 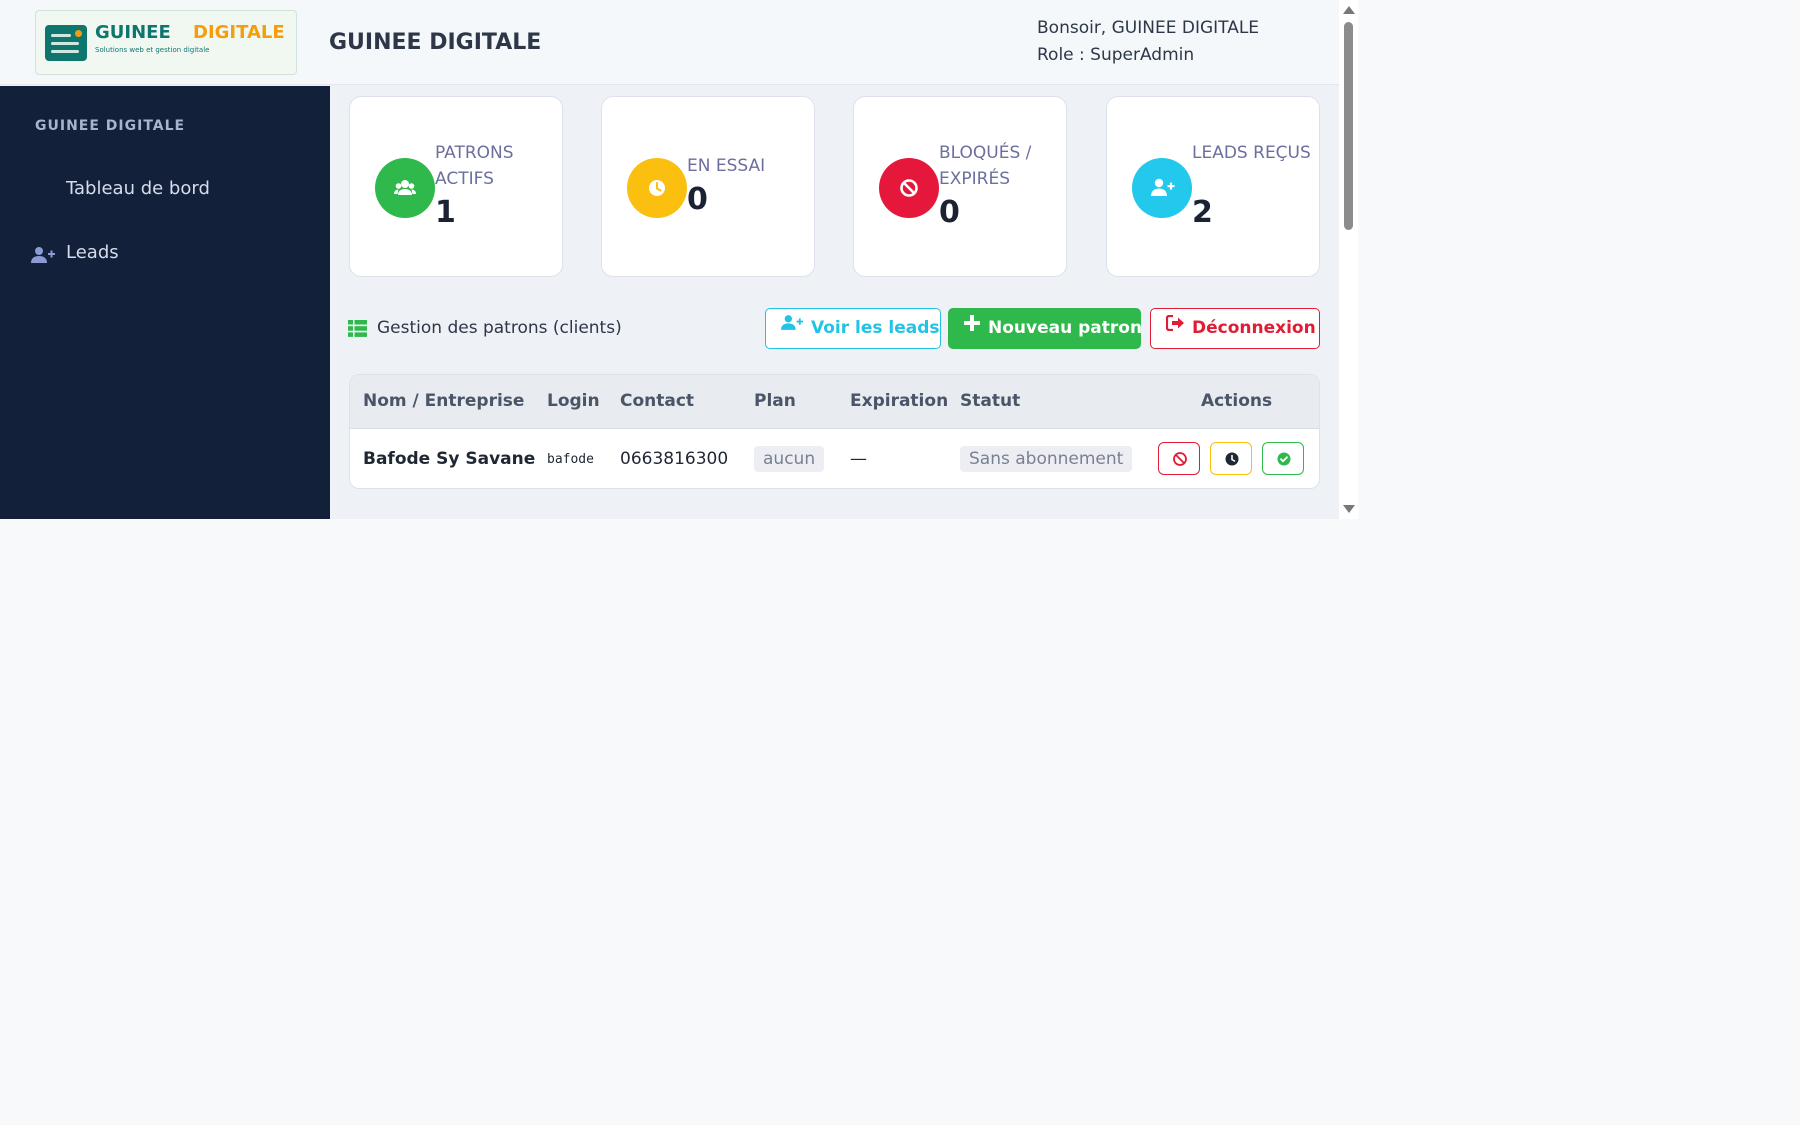 I want to click on sidebar-item-label: Tableau de bord, so click(x=138, y=188).